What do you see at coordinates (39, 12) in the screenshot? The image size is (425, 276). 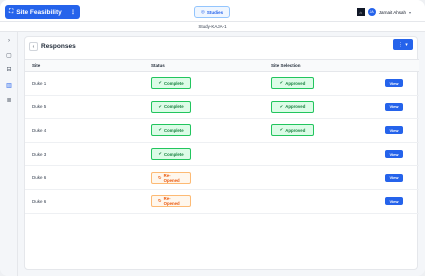 I see `brand-label: Site Feasibility` at bounding box center [39, 12].